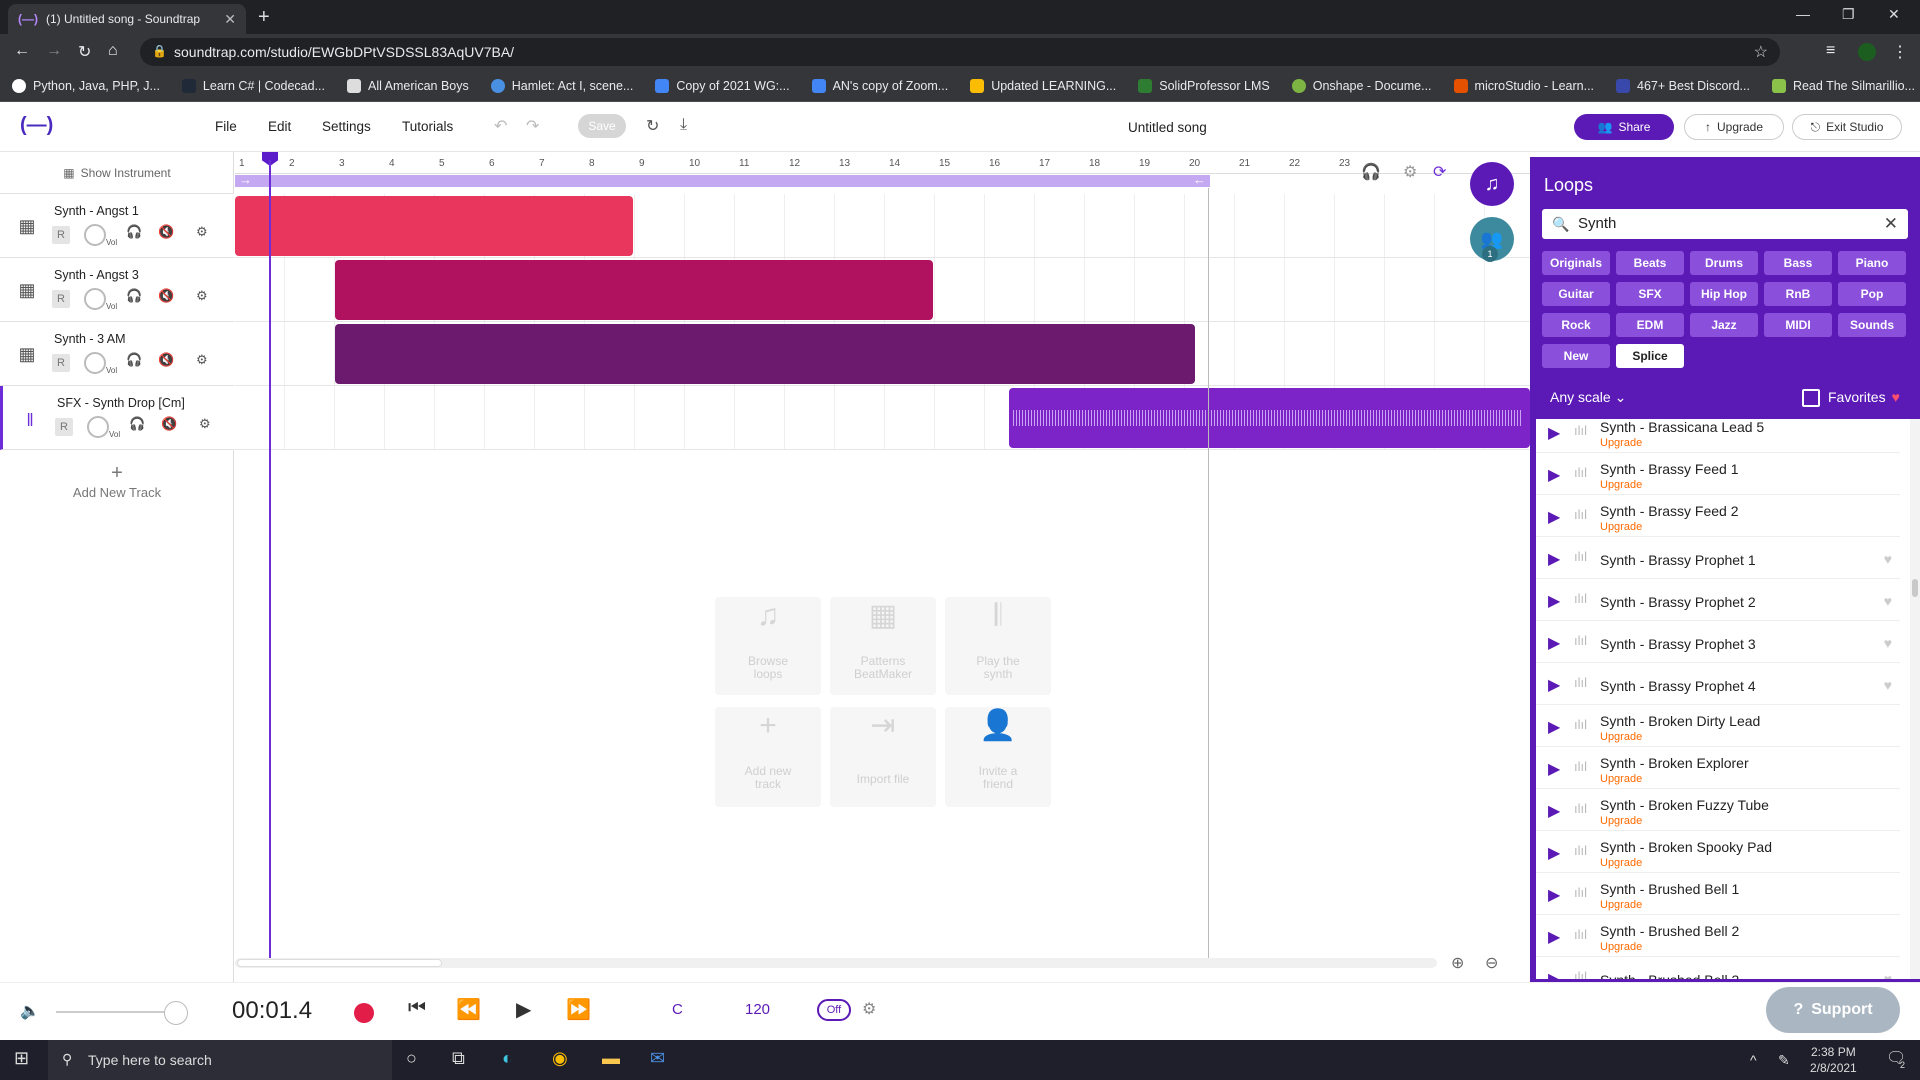 The width and height of the screenshot is (1920, 1080). Describe the element at coordinates (117, 481) in the screenshot. I see `add-new-track-button: + Add New Track` at that location.